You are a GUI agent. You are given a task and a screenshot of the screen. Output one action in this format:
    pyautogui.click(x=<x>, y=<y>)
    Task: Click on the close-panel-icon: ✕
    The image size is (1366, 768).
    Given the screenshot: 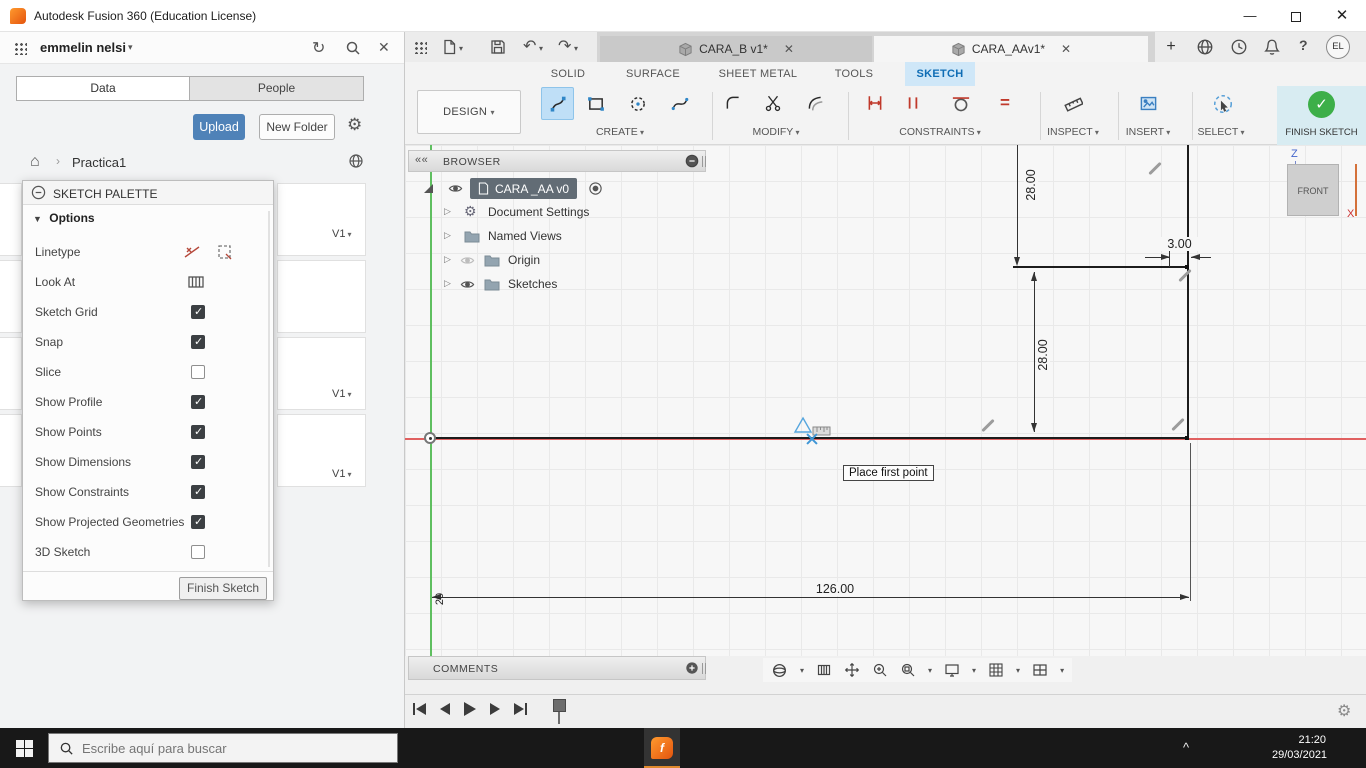 What is the action you would take?
    pyautogui.click(x=384, y=47)
    